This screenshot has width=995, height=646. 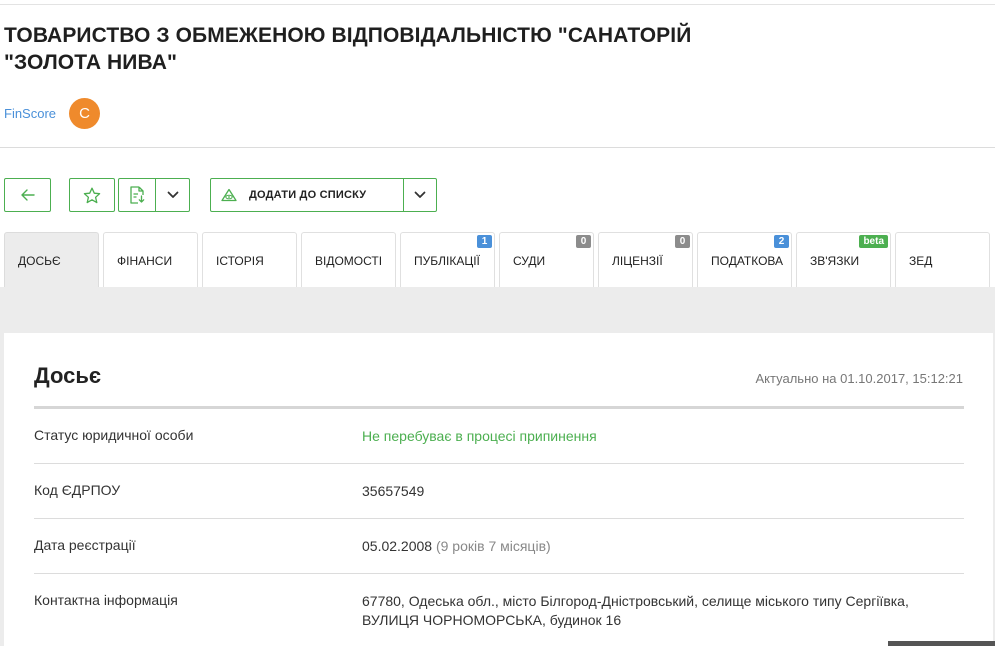 What do you see at coordinates (747, 261) in the screenshot?
I see `tab-label: ПОДАТКОВА` at bounding box center [747, 261].